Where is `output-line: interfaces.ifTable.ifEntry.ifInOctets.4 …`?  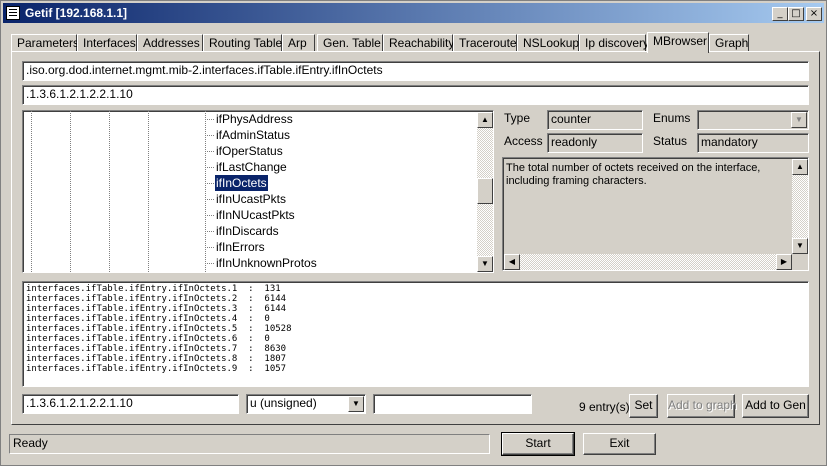
output-line: interfaces.ifTable.ifEntry.ifInOctets.4 … is located at coordinates (148, 319).